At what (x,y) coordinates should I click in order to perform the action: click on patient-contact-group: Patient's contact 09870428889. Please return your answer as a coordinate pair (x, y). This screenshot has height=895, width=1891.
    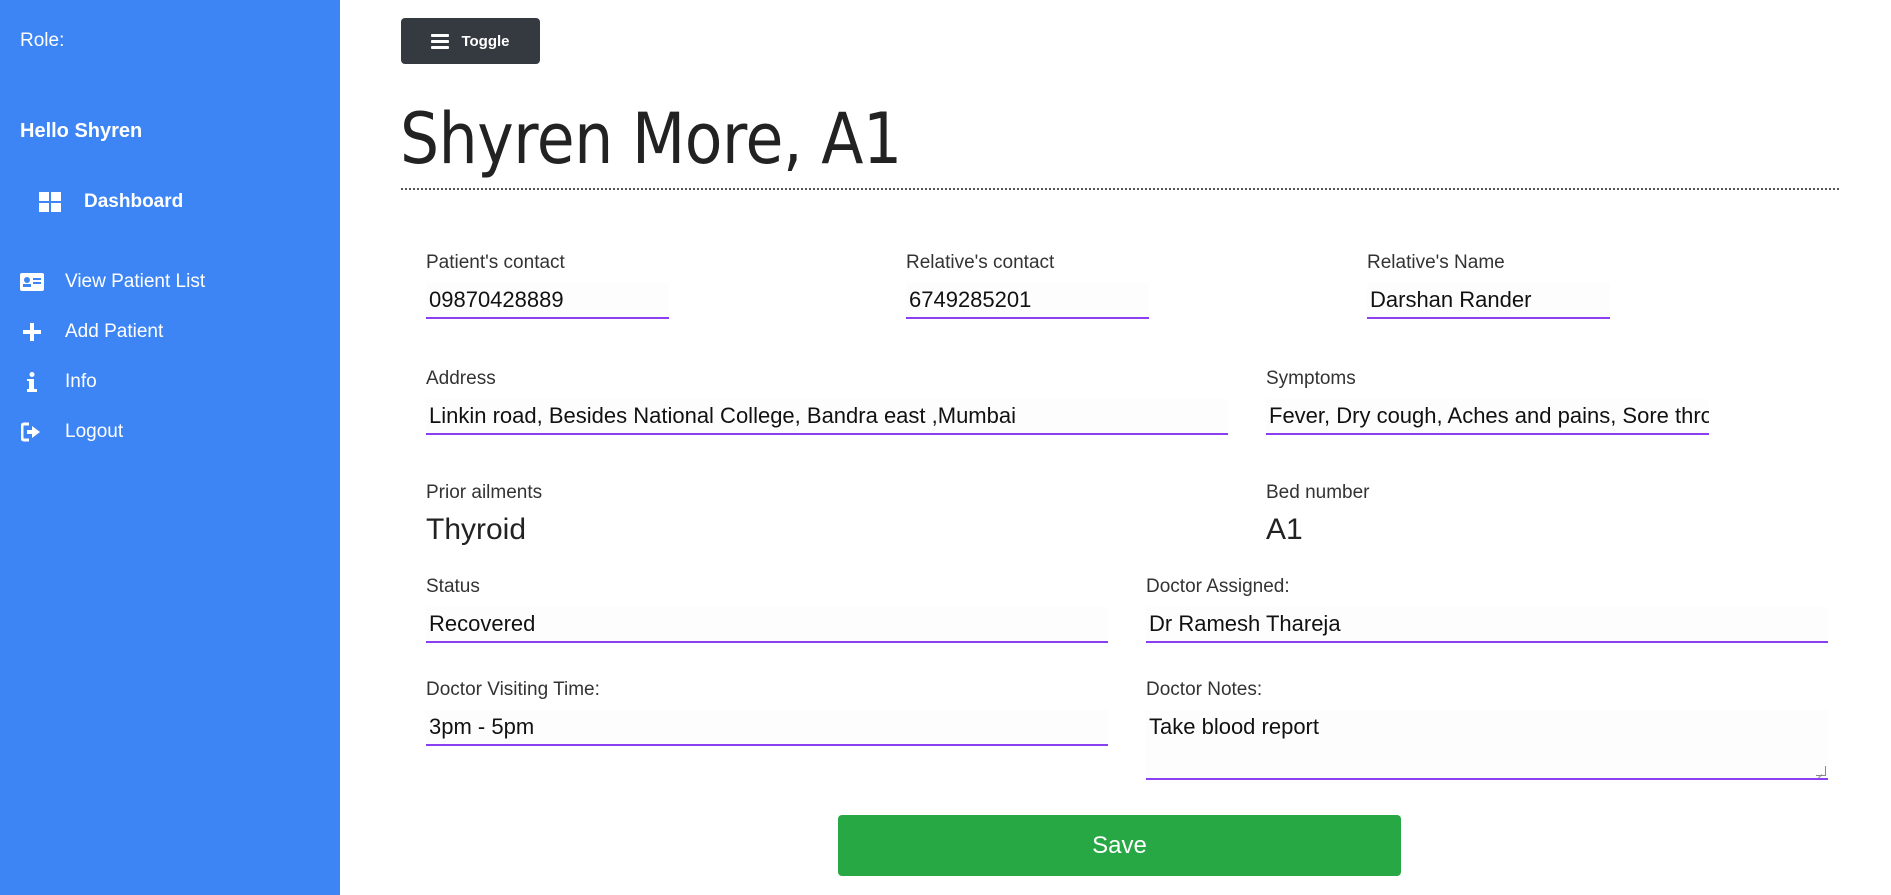
    Looking at the image, I should click on (547, 285).